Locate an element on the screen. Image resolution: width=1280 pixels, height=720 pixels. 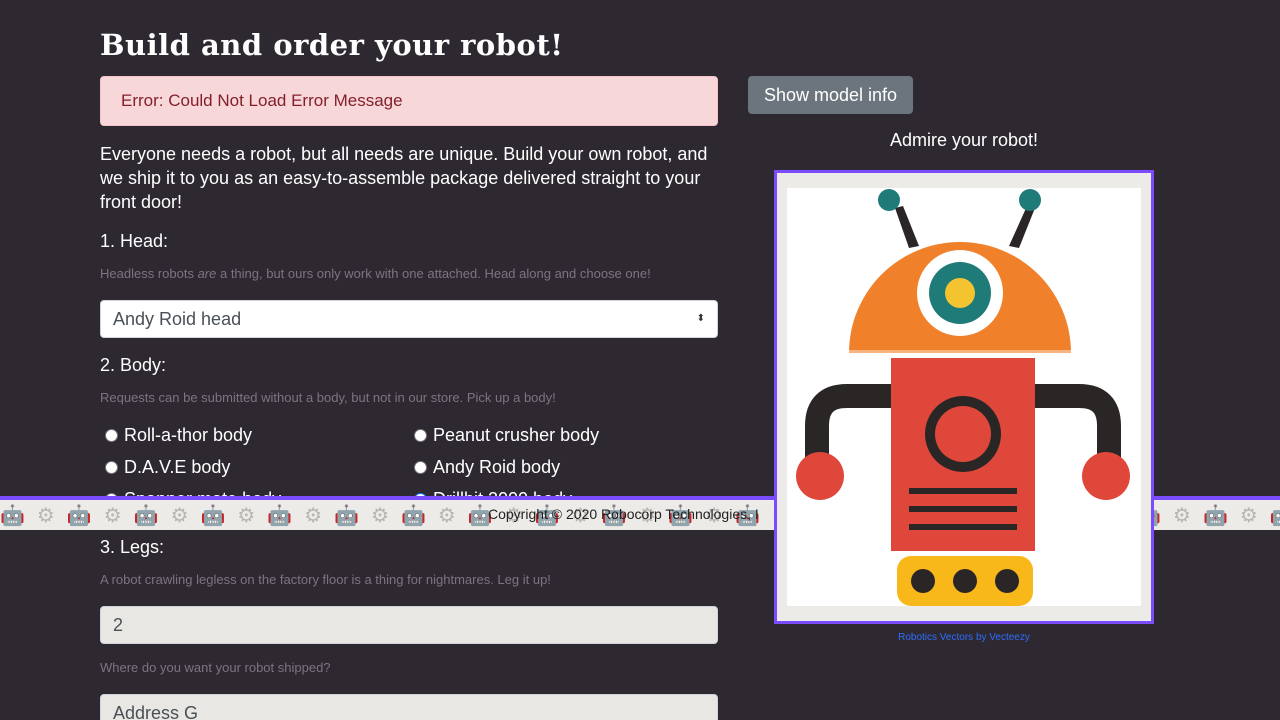
hand-right is located at coordinates (1106, 476).